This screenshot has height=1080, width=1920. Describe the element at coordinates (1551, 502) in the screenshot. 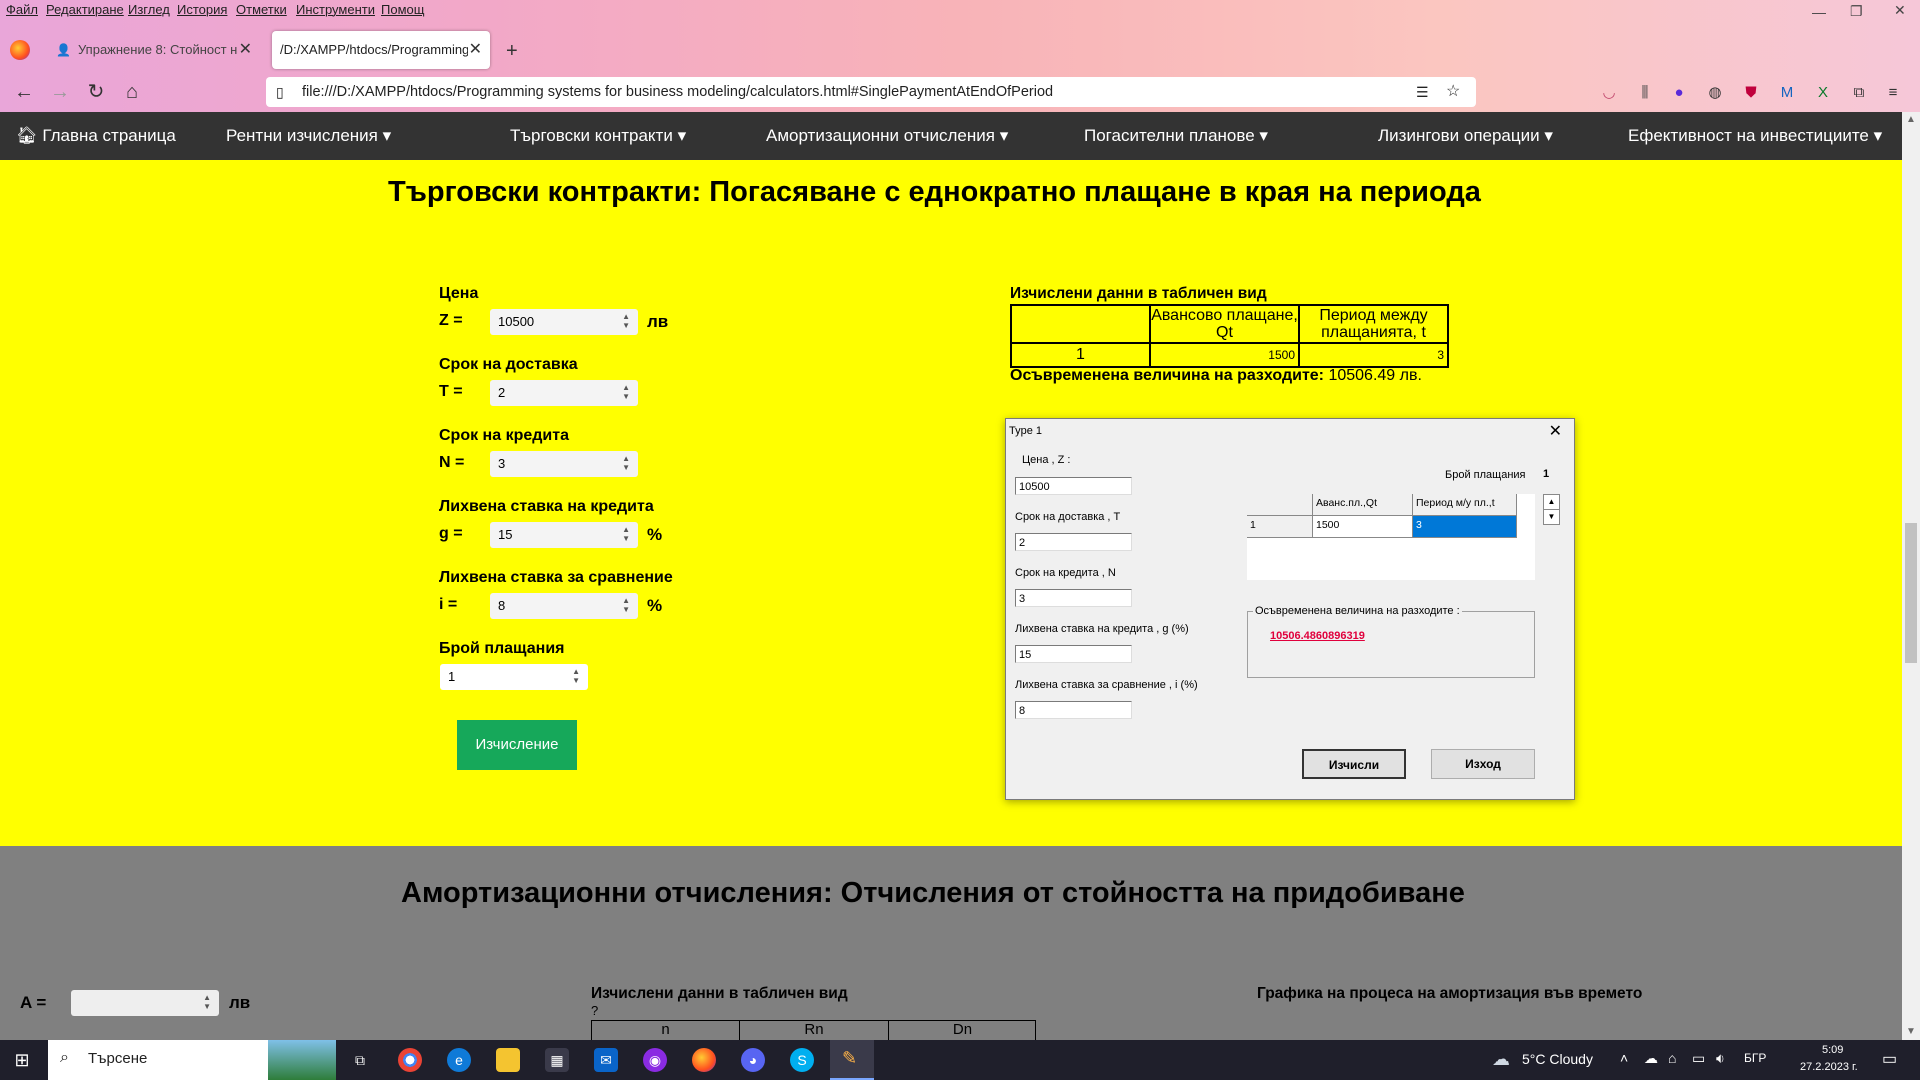

I see `grid-up-arrow-icon: ▲` at that location.